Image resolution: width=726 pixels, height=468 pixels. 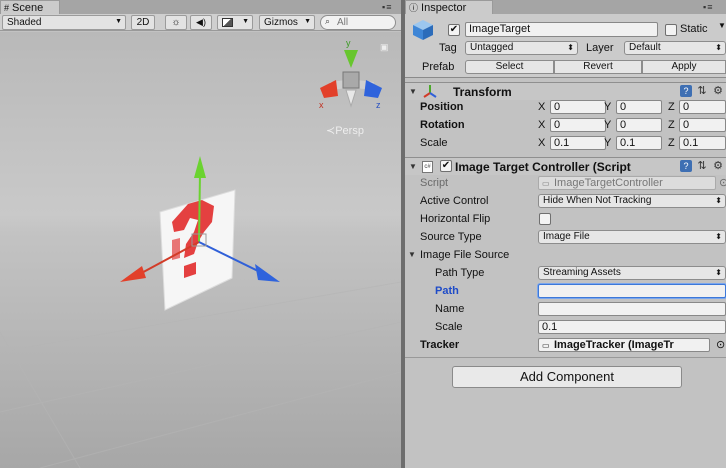 What do you see at coordinates (671, 107) in the screenshot?
I see `position-z-axis-label: Z` at bounding box center [671, 107].